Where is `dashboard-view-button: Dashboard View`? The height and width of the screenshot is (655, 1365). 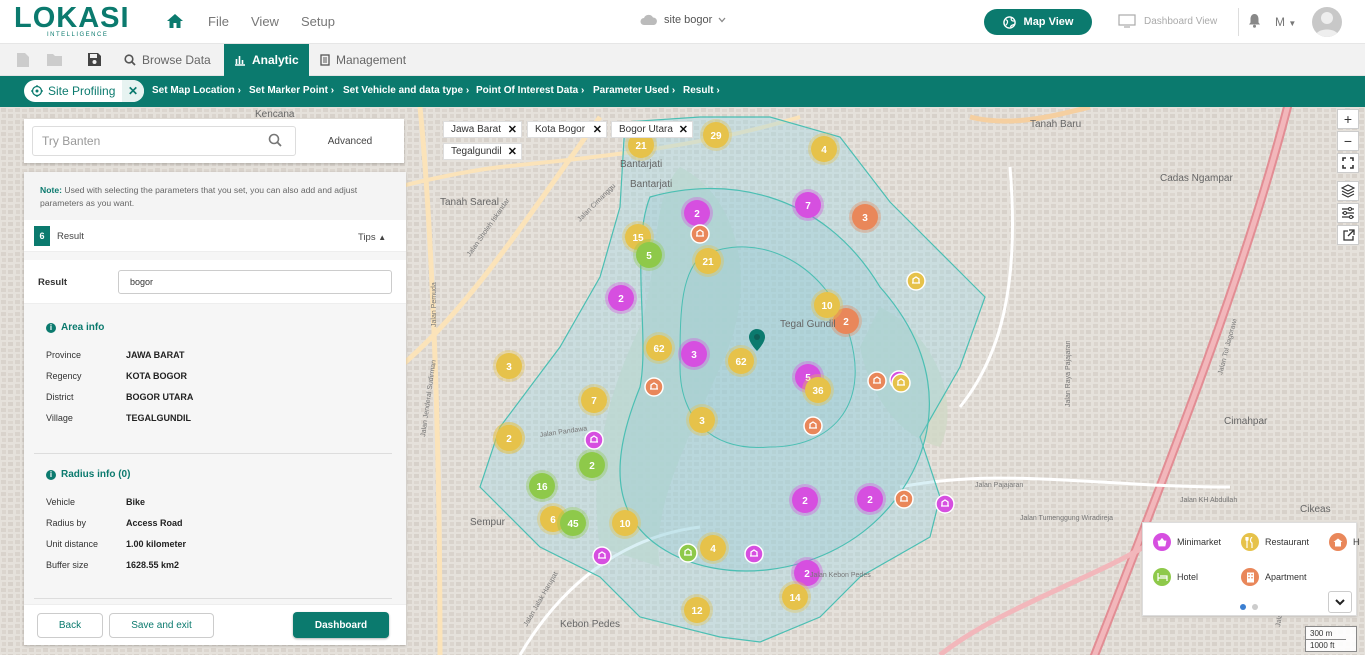 dashboard-view-button: Dashboard View is located at coordinates (1167, 21).